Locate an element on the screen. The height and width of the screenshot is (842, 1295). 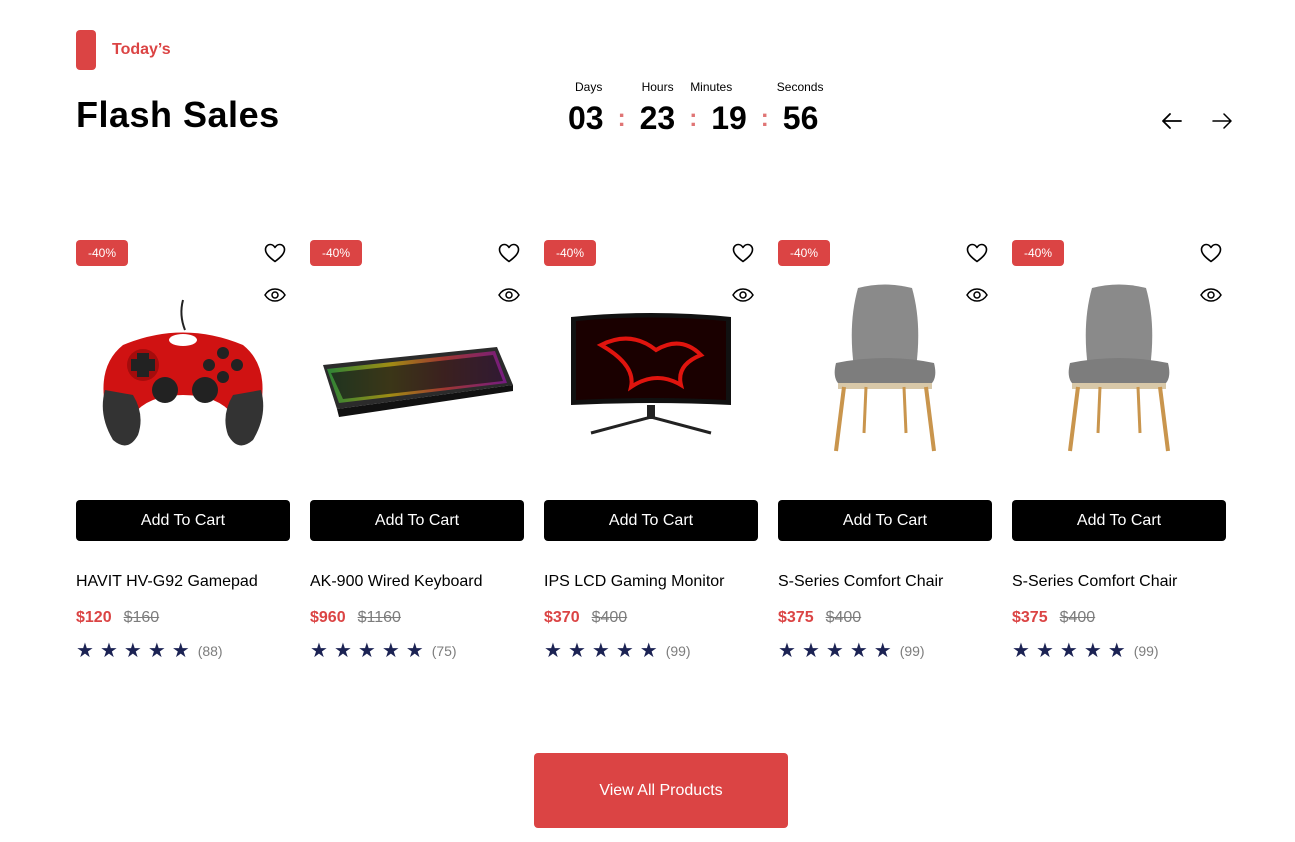
product-rating: ★ ★ ★ ★ ★ (75) is located at coordinates (417, 651).